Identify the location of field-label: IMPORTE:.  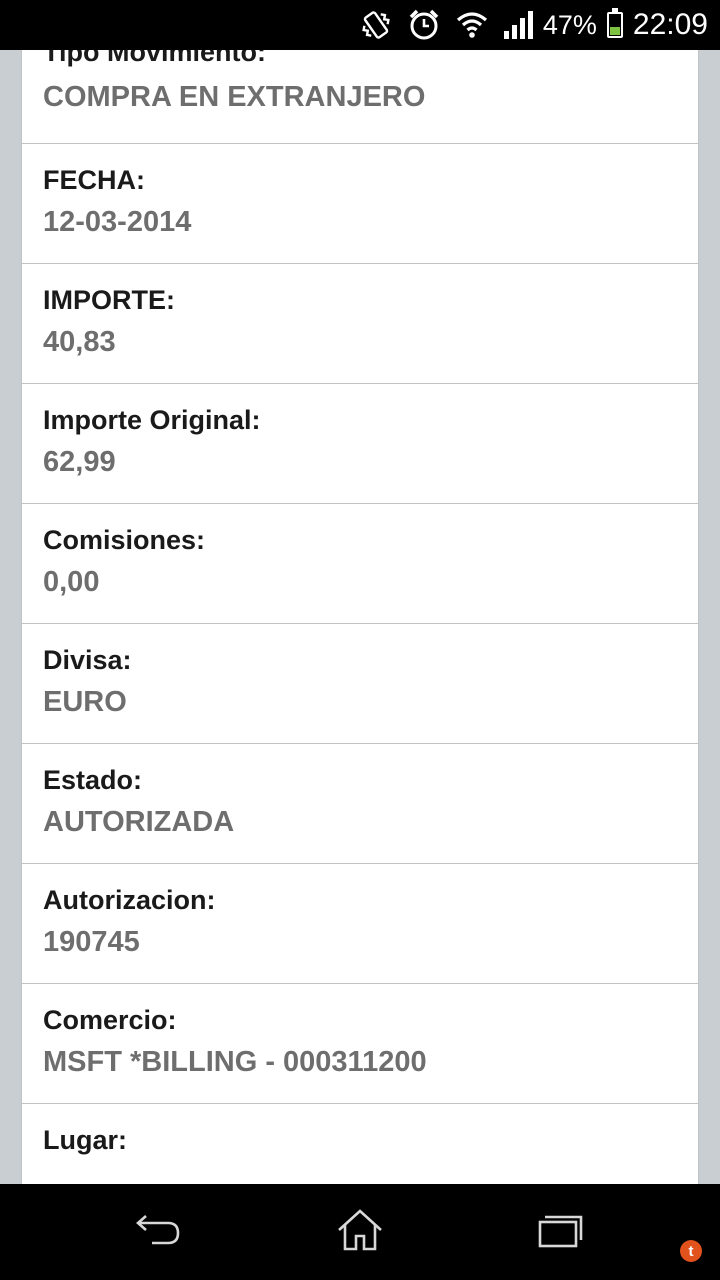
(109, 300).